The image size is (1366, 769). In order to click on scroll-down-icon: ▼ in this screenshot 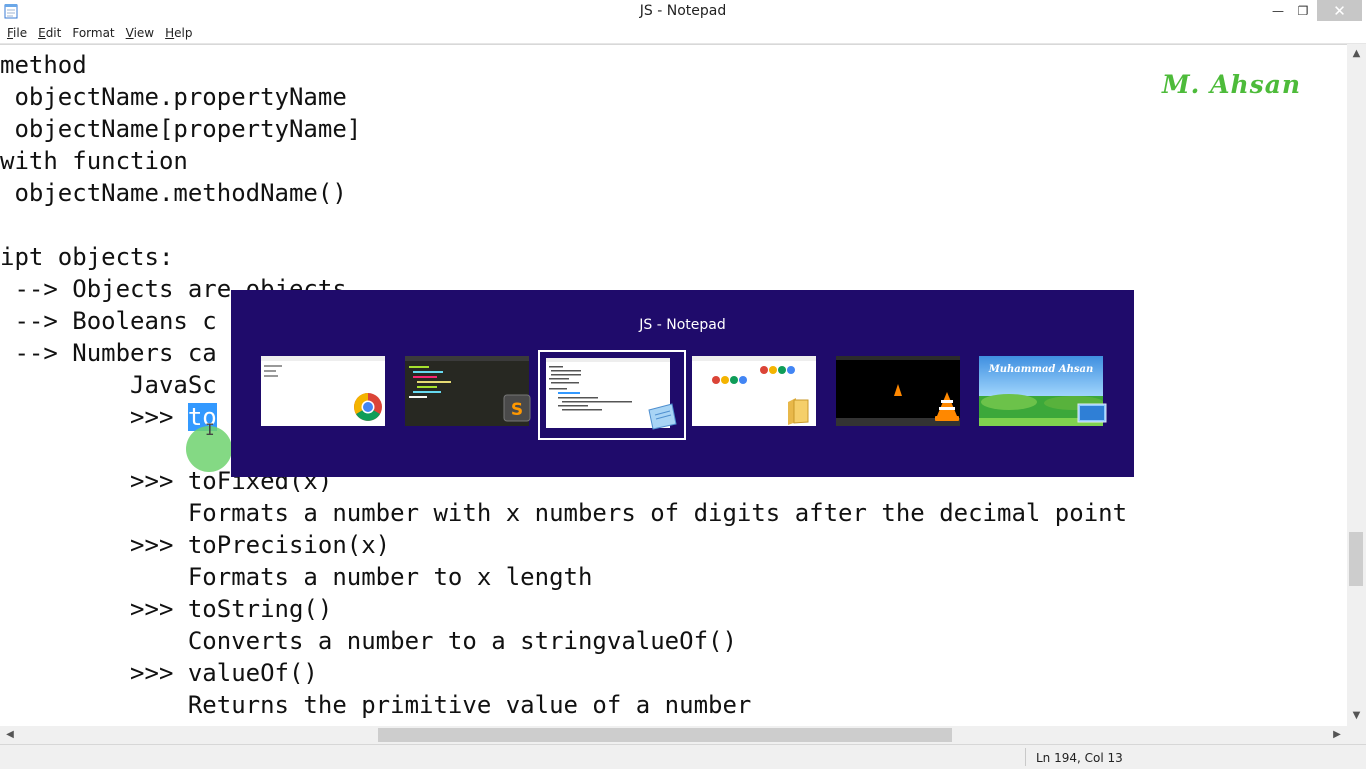, I will do `click(1356, 716)`.